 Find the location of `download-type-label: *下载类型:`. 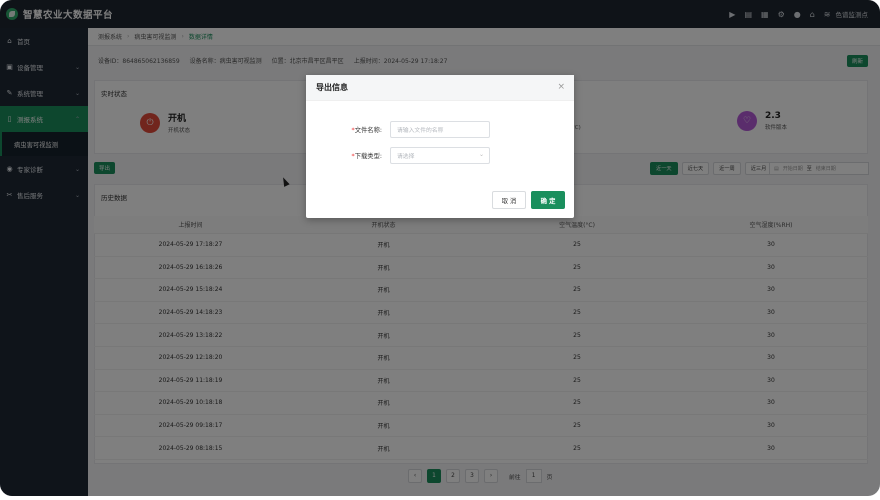

download-type-label: *下载类型: is located at coordinates (366, 156).